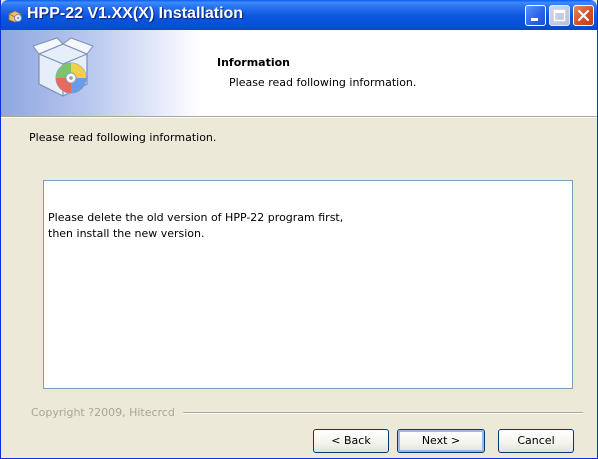 The width and height of the screenshot is (598, 459). I want to click on maximize-button, so click(559, 15).